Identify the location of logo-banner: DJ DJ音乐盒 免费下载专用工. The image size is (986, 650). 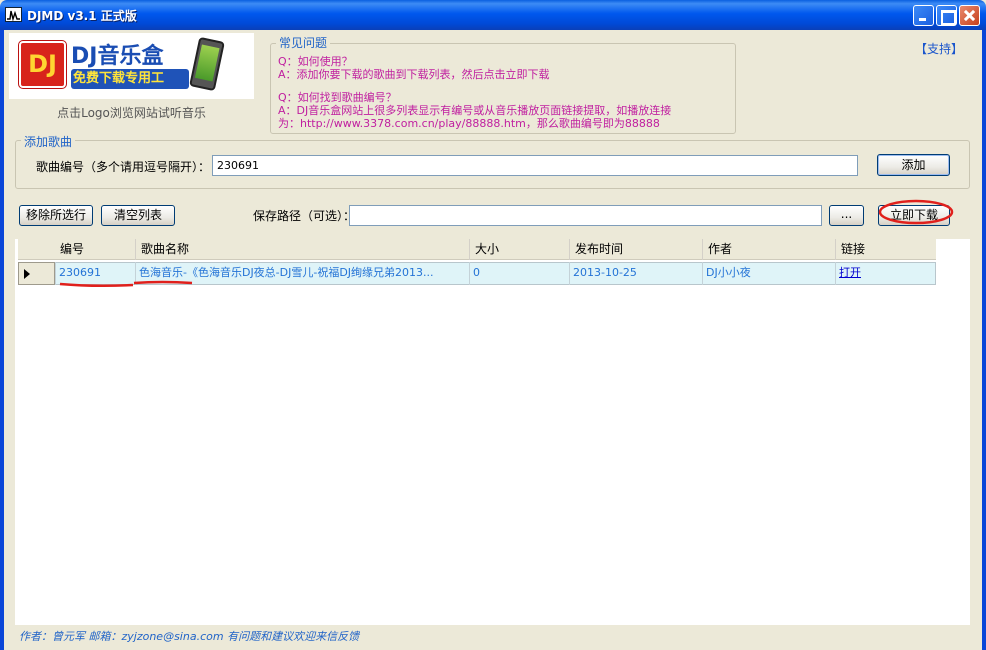
(131, 66).